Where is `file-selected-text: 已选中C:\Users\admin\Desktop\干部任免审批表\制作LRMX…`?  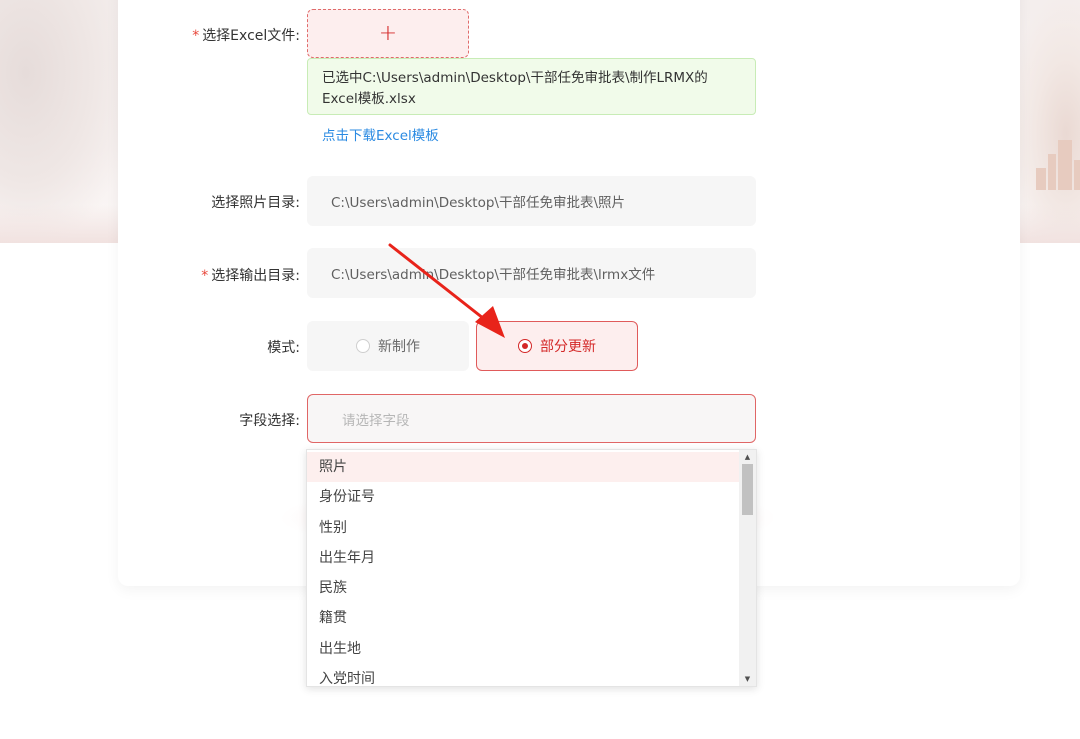 file-selected-text: 已选中C:\Users\admin\Desktop\干部任免审批表\制作LRMX… is located at coordinates (515, 88).